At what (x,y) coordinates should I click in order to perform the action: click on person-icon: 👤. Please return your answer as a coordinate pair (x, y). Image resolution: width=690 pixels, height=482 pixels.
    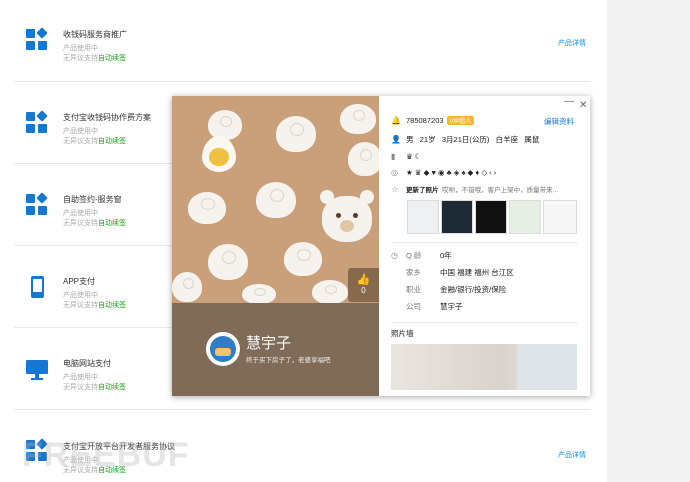
    Looking at the image, I should click on (396, 139).